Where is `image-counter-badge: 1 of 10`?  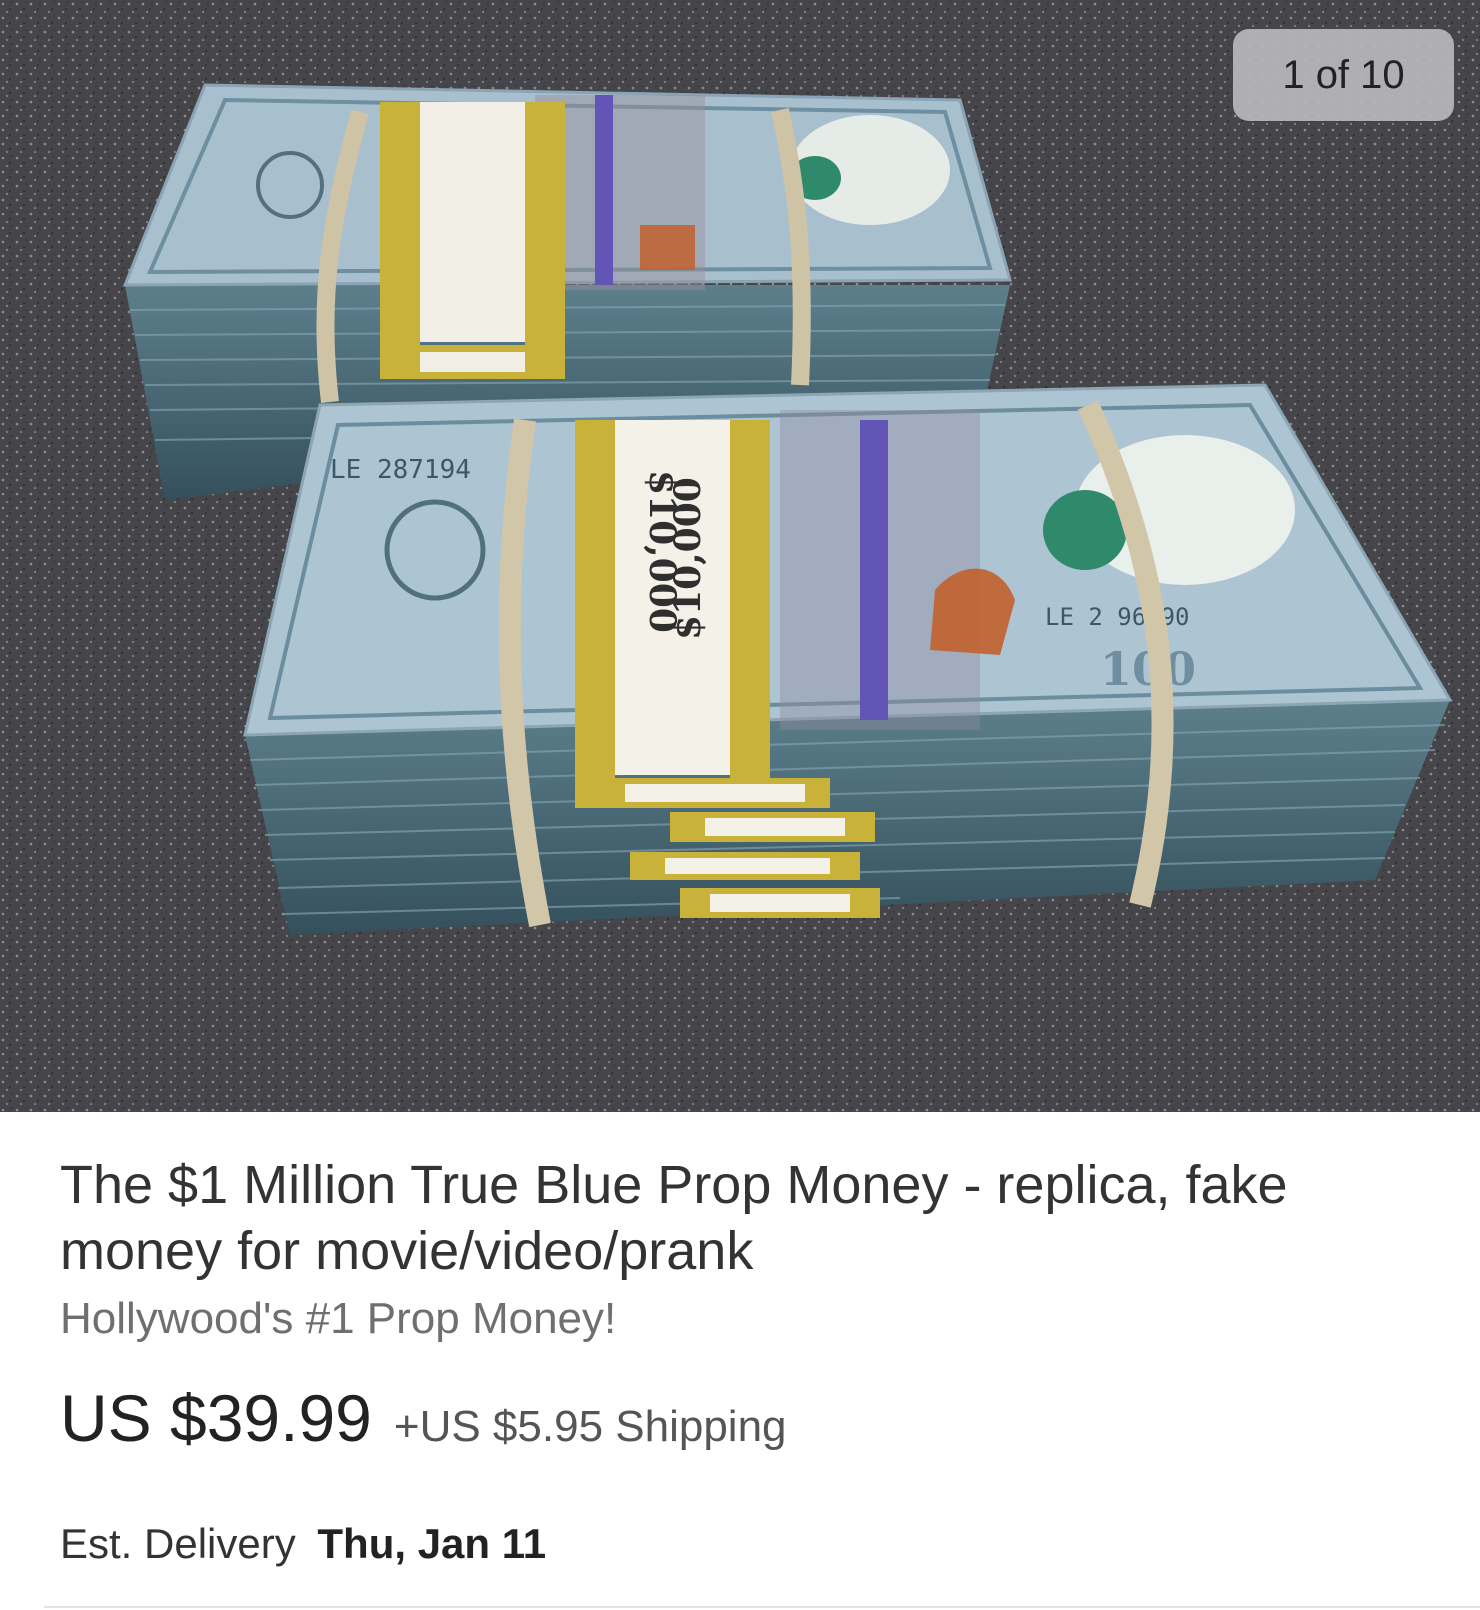
image-counter-badge: 1 of 10 is located at coordinates (1343, 75).